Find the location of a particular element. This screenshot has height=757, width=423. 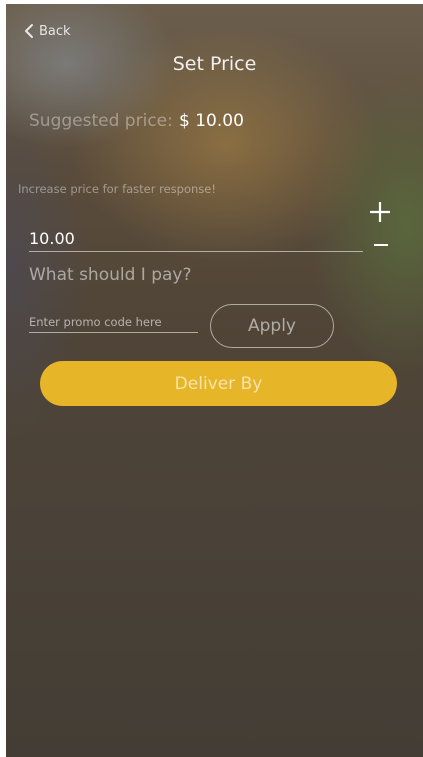

suggested-price-label: Suggested price: is located at coordinates (101, 121).